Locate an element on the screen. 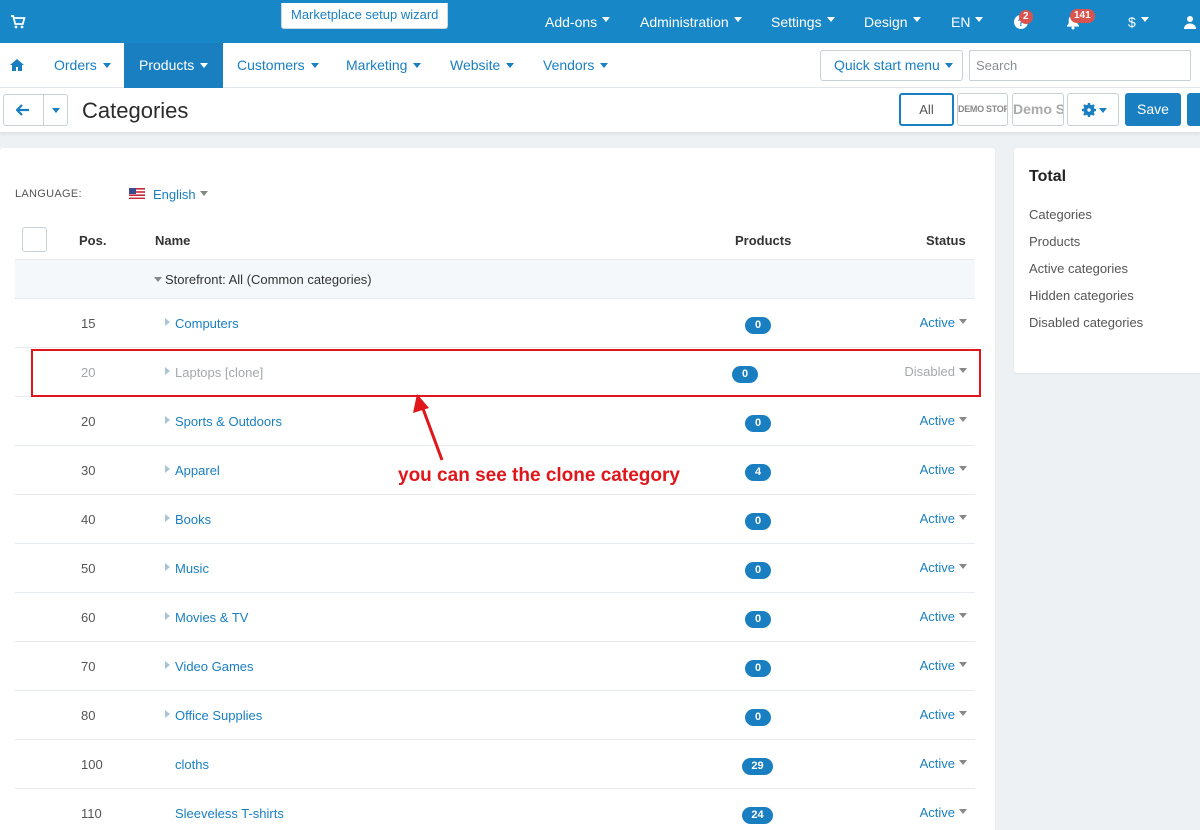 The image size is (1200, 830). storefront-group-label: Storefront: All (Common categories) is located at coordinates (268, 279).